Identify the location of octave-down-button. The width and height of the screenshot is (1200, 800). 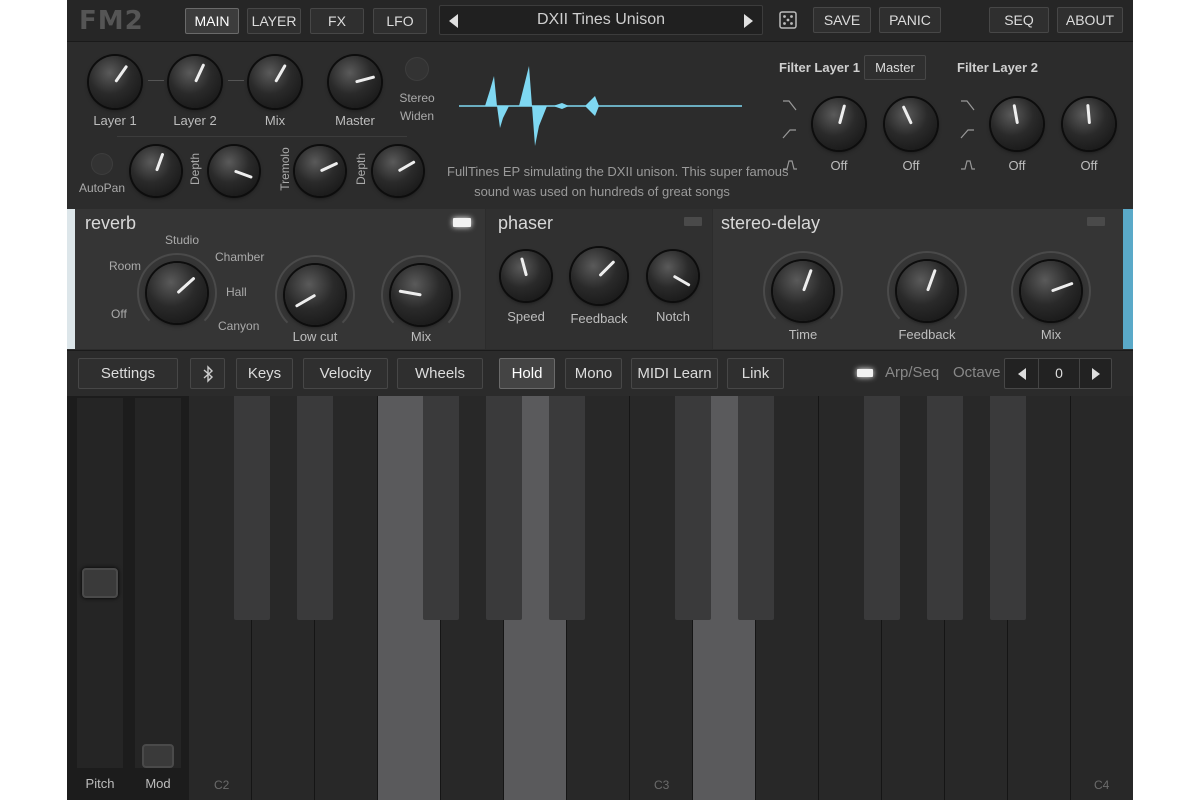
(1022, 373).